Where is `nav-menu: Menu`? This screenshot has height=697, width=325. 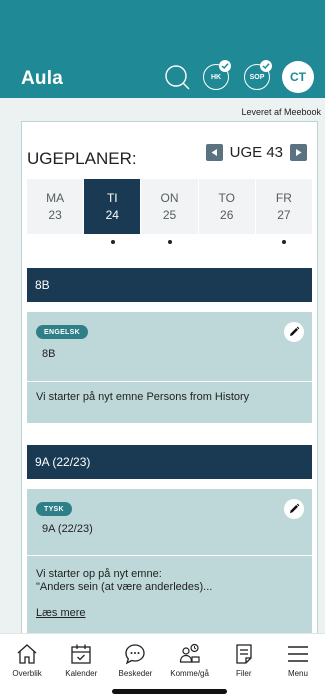
nav-menu: Menu is located at coordinates (298, 665).